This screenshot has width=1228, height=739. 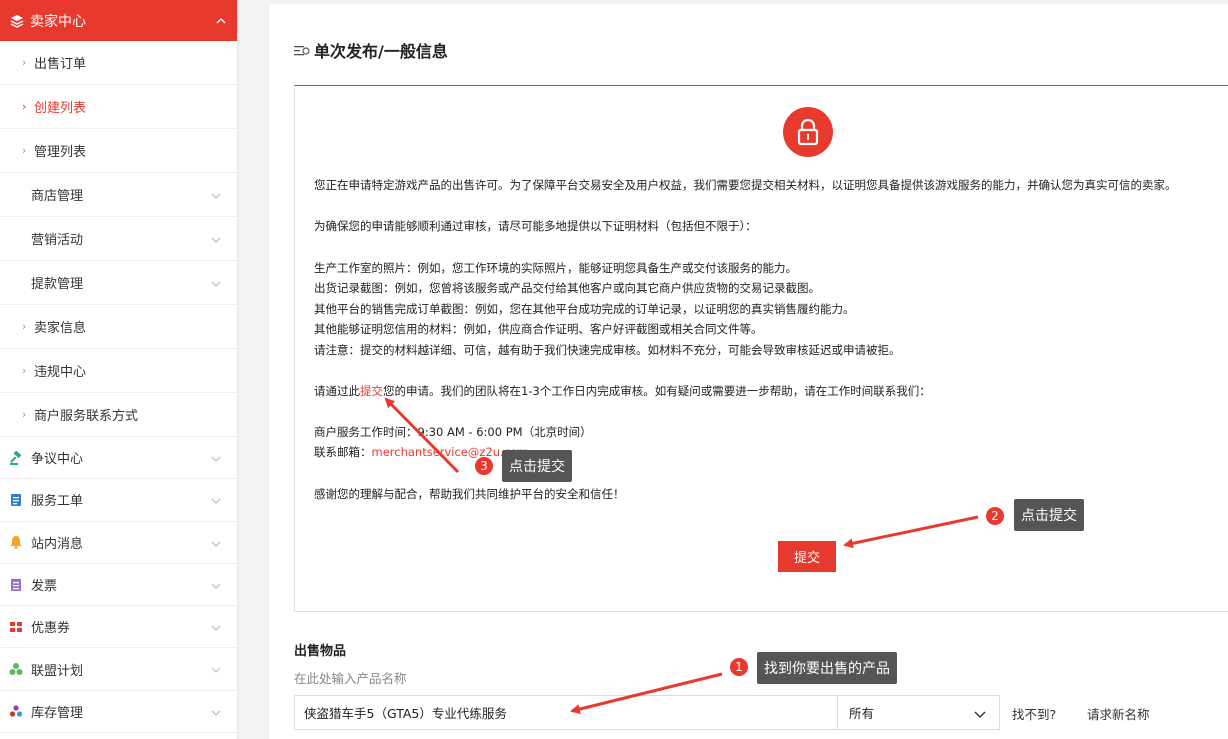 What do you see at coordinates (118, 712) in the screenshot?
I see `sidebar-item-inventory: 库存管理` at bounding box center [118, 712].